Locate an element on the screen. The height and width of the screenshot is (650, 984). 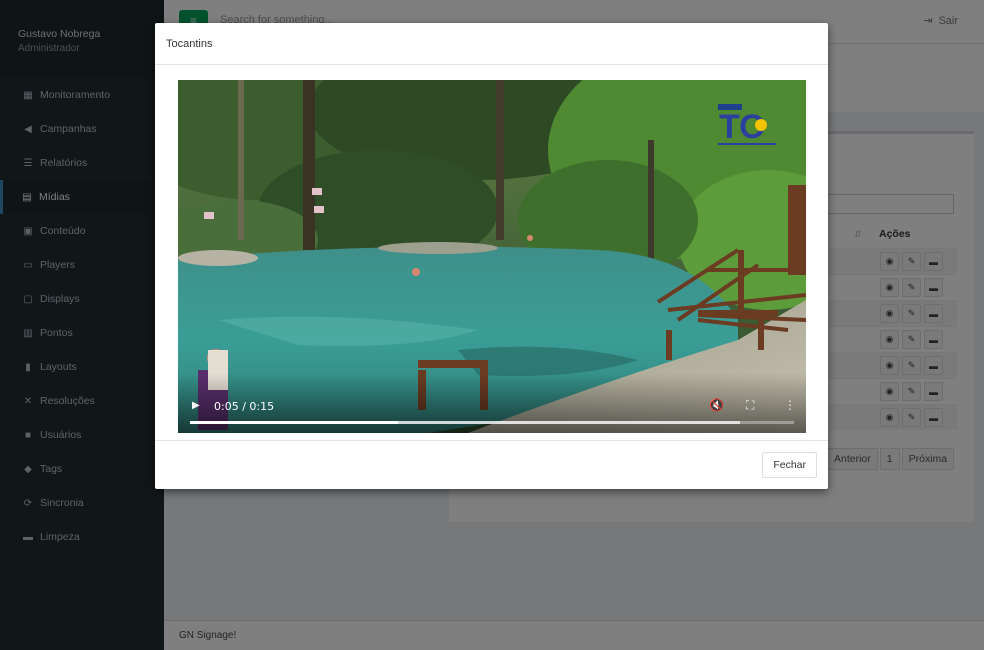
tocantins-logo: TO is located at coordinates (747, 126).